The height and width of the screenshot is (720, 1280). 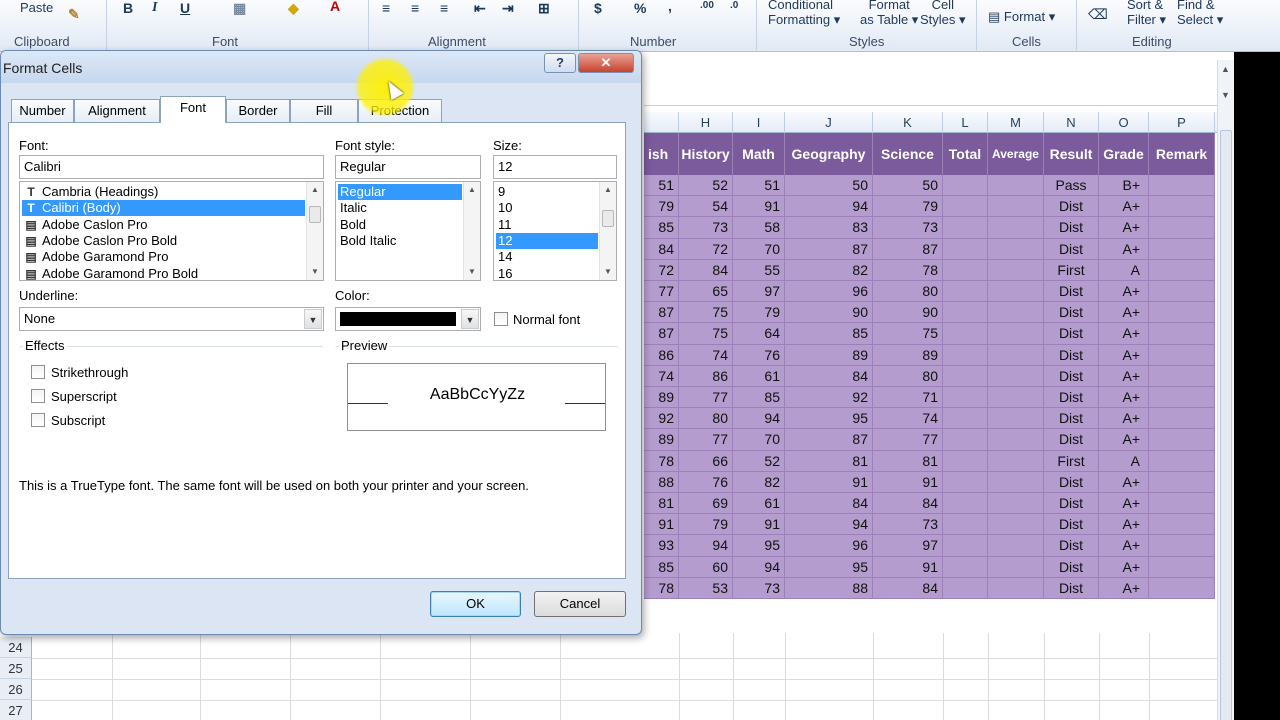 I want to click on table-cell: 86, so click(x=706, y=376).